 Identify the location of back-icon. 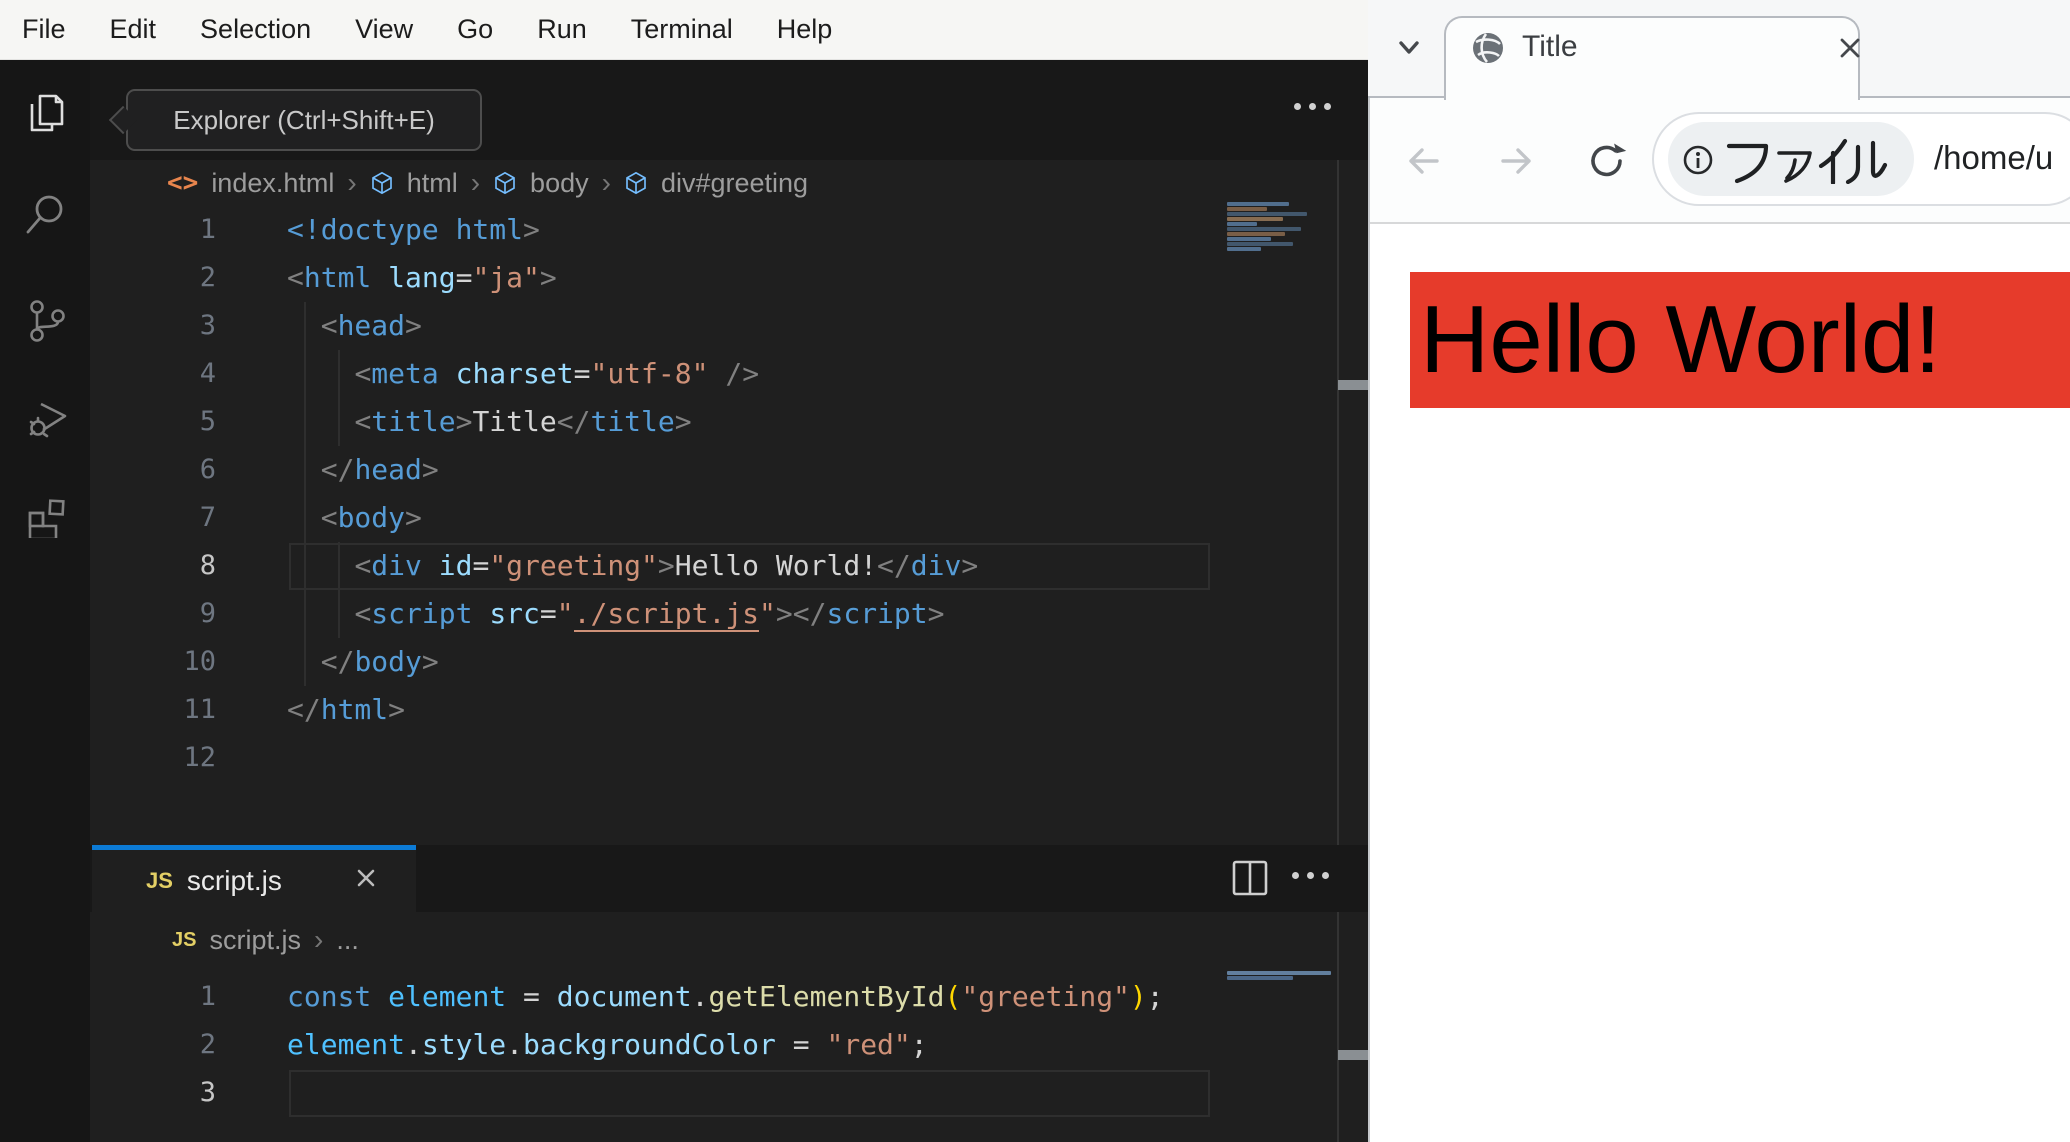
(1423, 161).